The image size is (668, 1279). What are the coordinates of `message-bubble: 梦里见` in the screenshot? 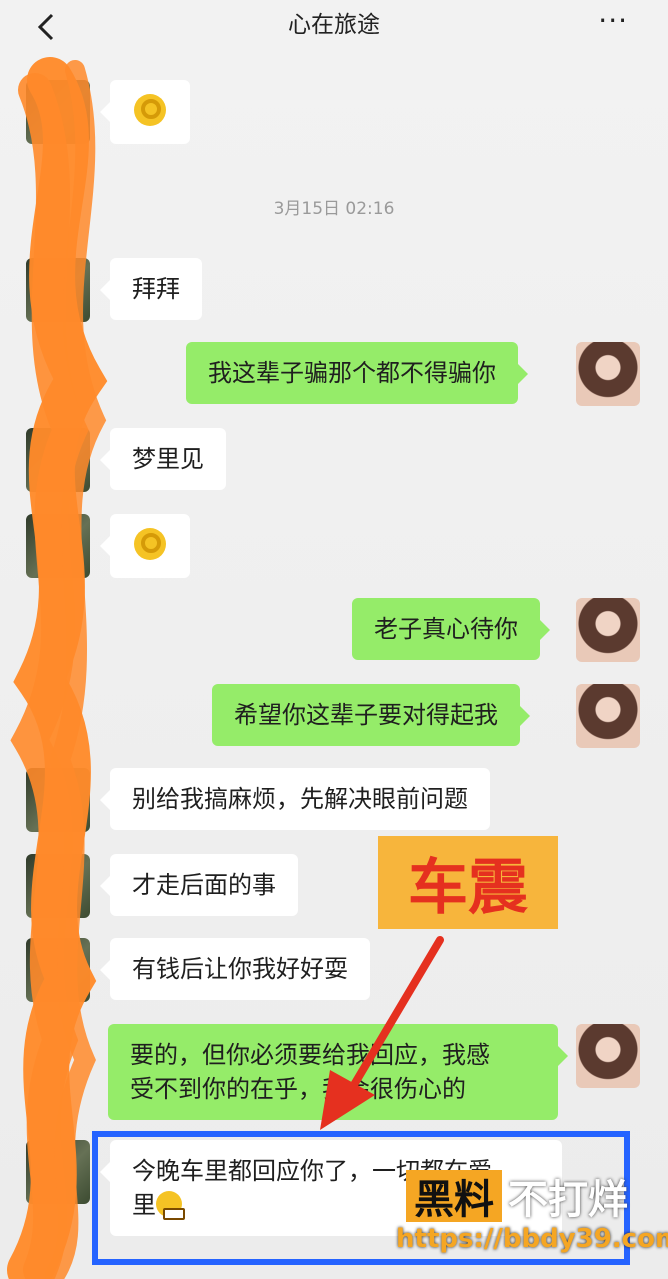 It's located at (163, 459).